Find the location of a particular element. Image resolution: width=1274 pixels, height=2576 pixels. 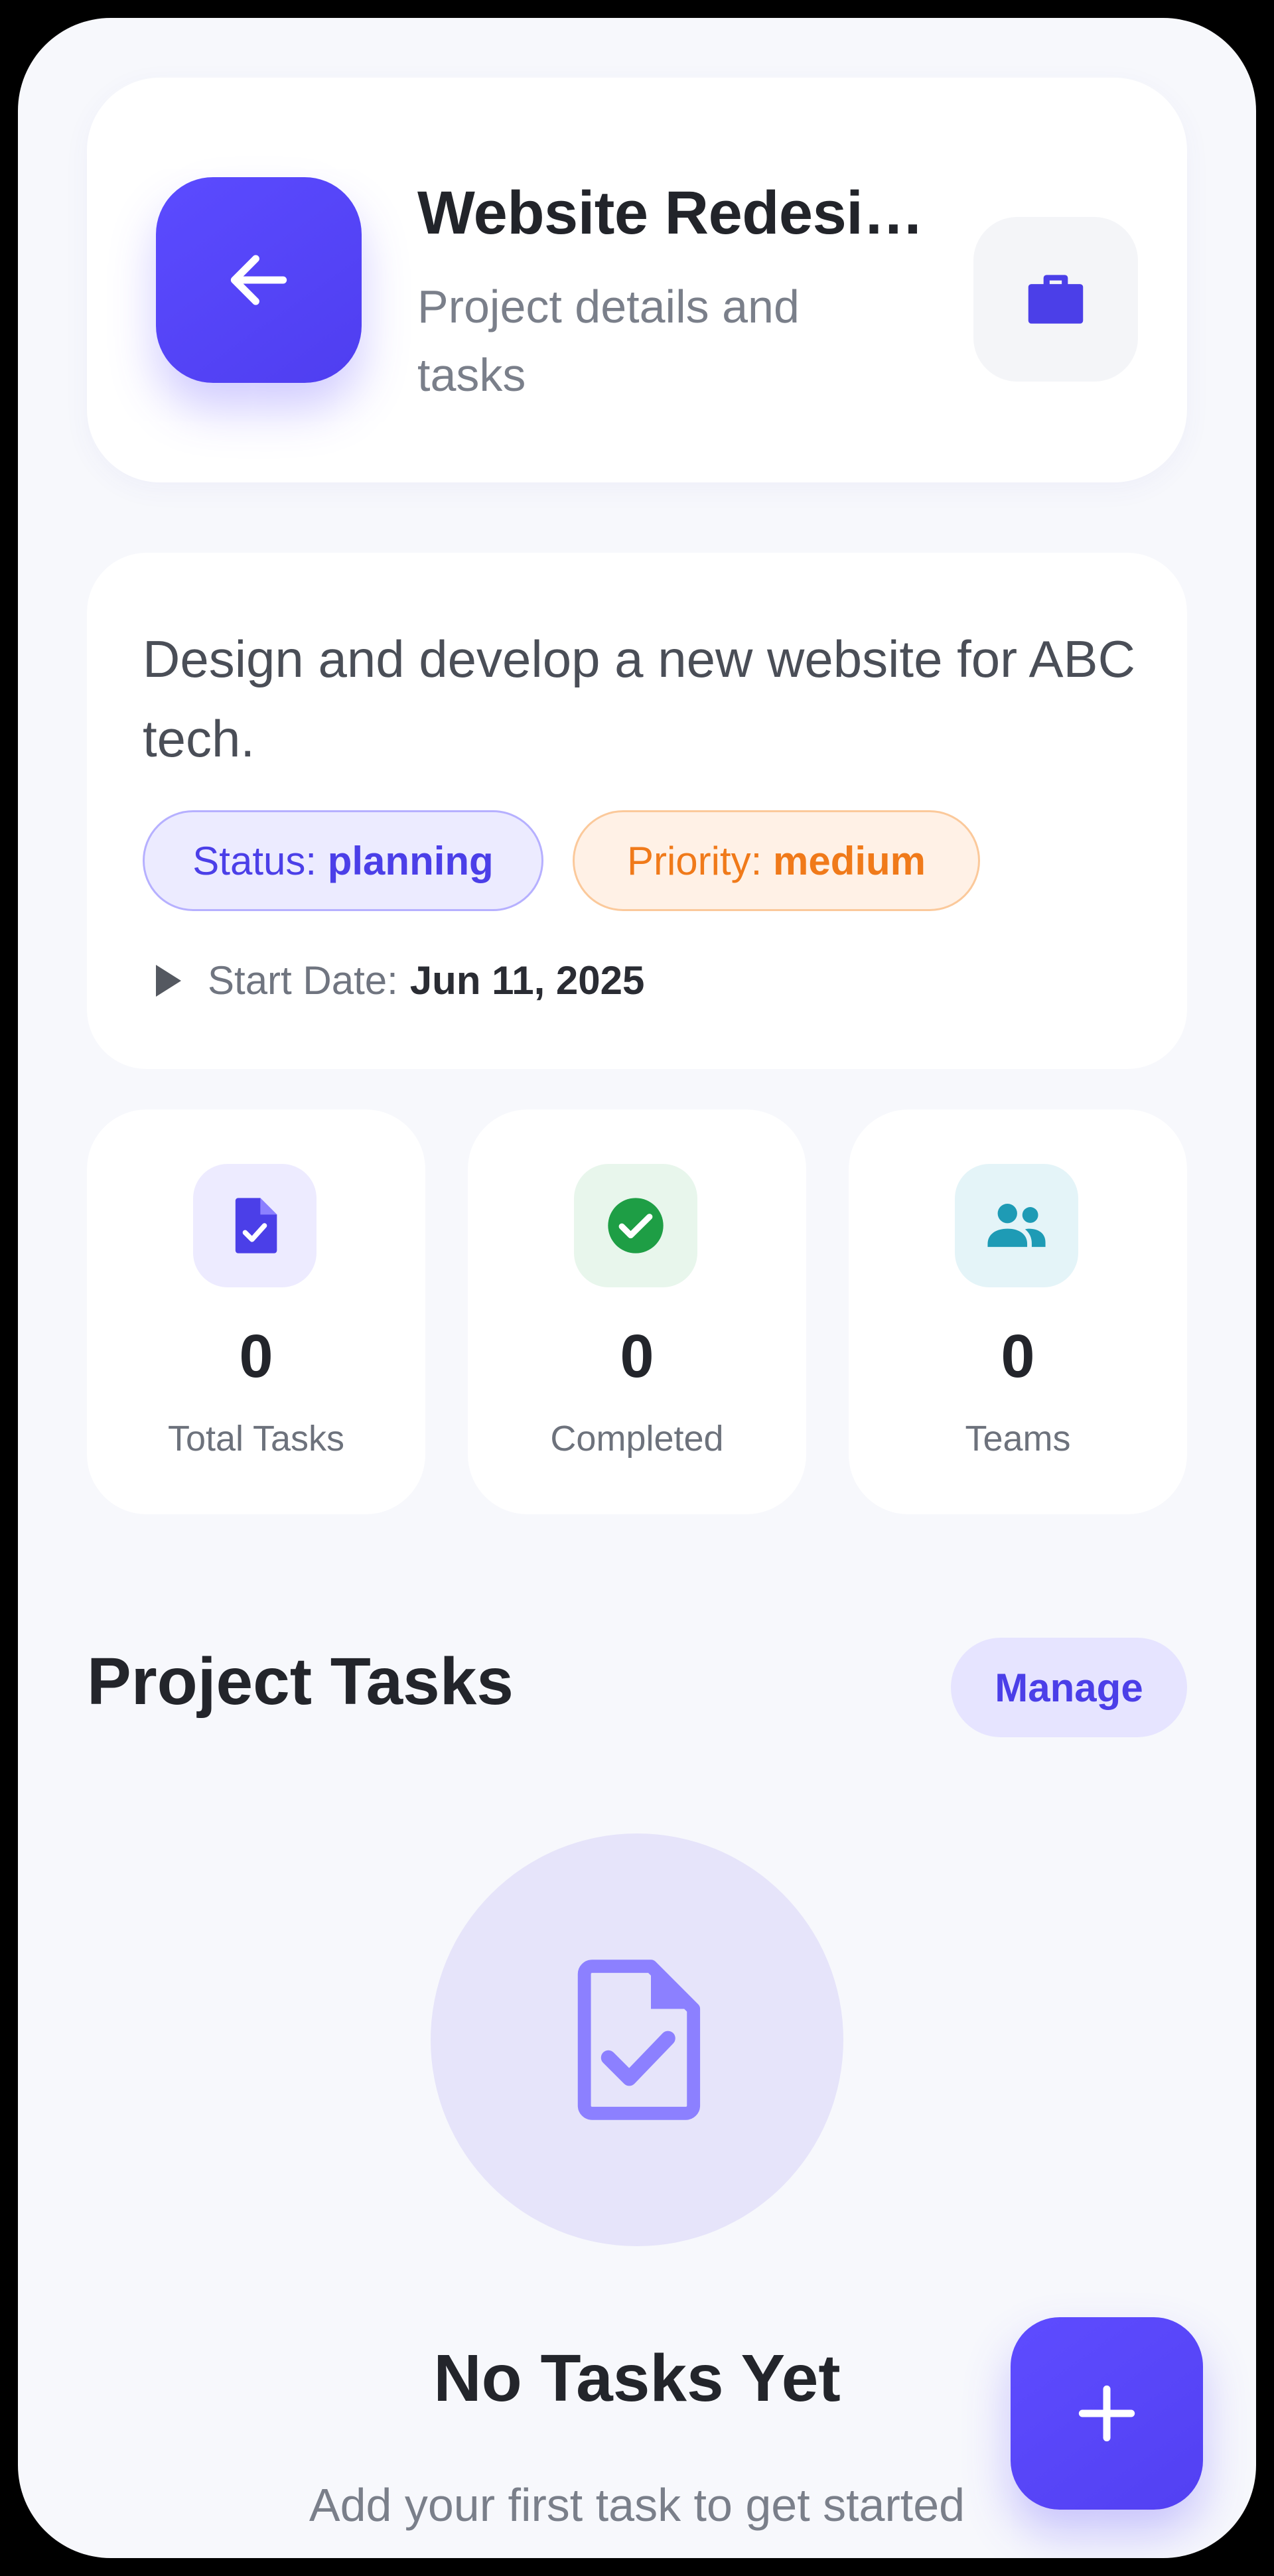

arrow-left-icon is located at coordinates (258, 280).